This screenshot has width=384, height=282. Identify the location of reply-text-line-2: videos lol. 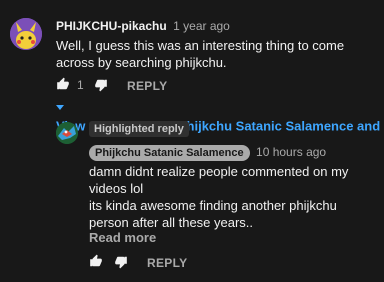
(116, 188).